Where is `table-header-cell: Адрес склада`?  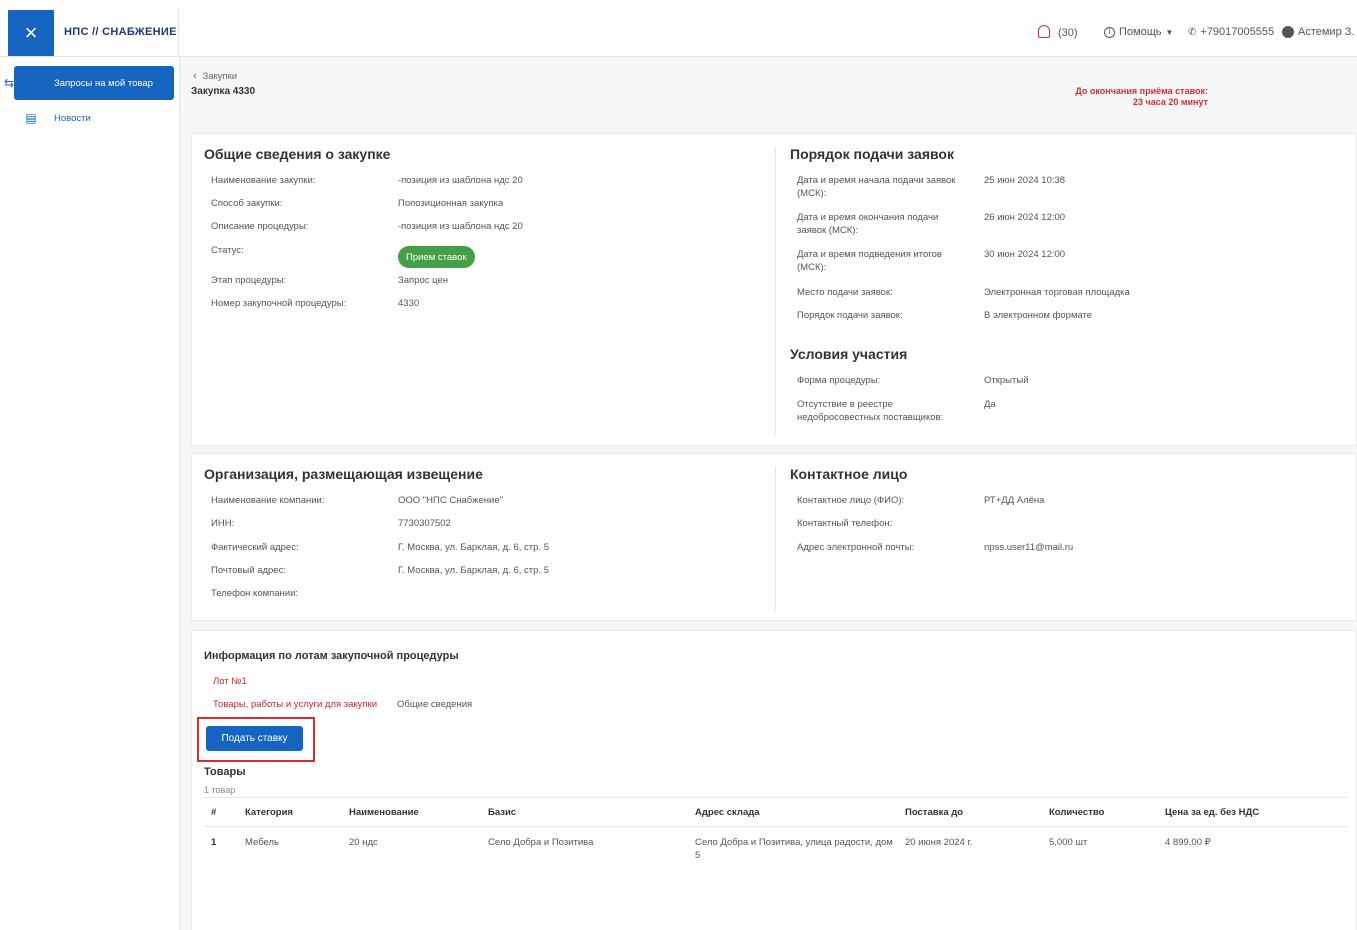
table-header-cell: Адрес склада is located at coordinates (727, 812).